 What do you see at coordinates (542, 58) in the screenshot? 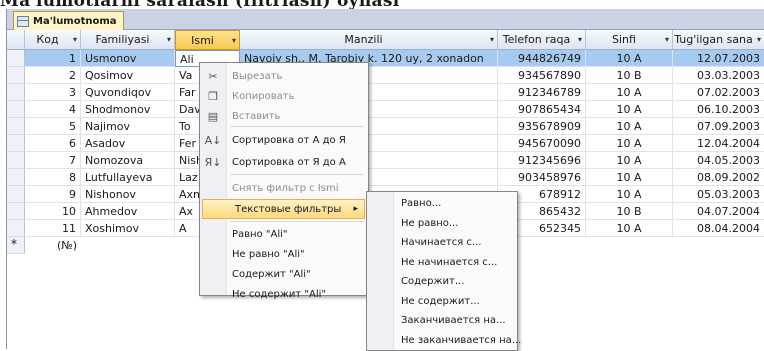
I see `cell-telefon: 944826749` at bounding box center [542, 58].